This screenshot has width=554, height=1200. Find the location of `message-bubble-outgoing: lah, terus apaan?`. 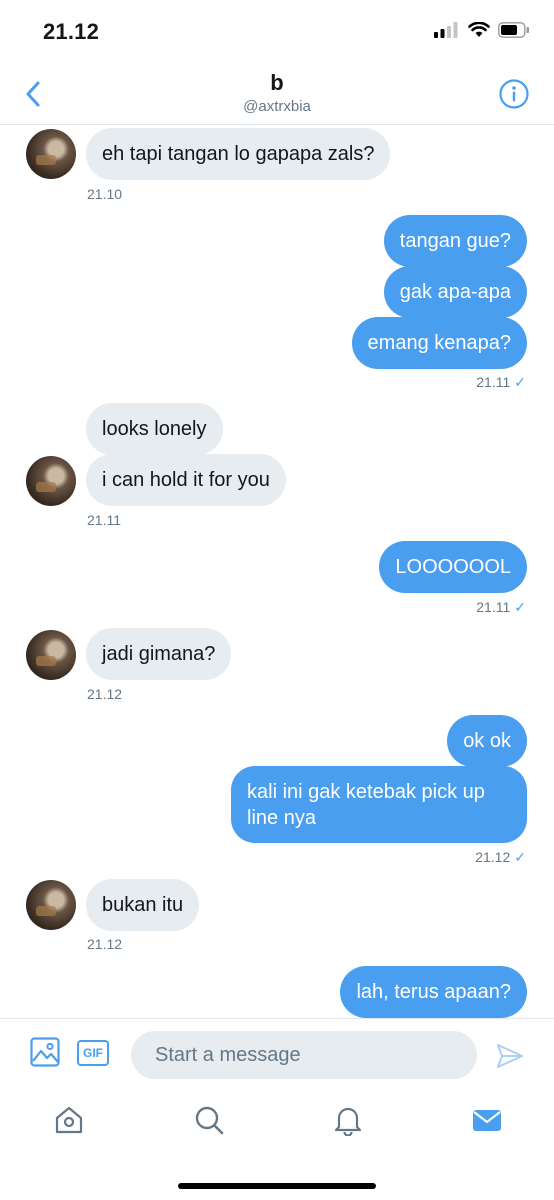

message-bubble-outgoing: lah, terus apaan? is located at coordinates (433, 992).